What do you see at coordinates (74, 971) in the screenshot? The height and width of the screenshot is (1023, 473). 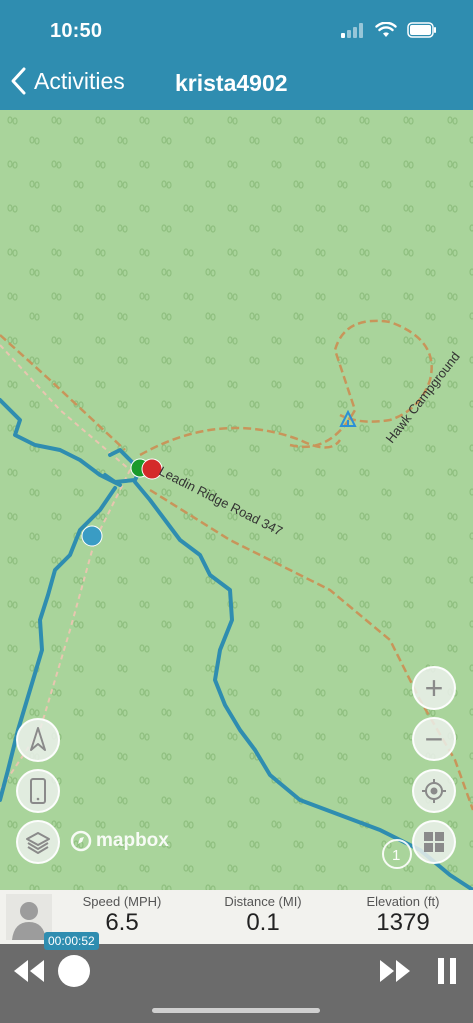 I see `scrubber-handle` at bounding box center [74, 971].